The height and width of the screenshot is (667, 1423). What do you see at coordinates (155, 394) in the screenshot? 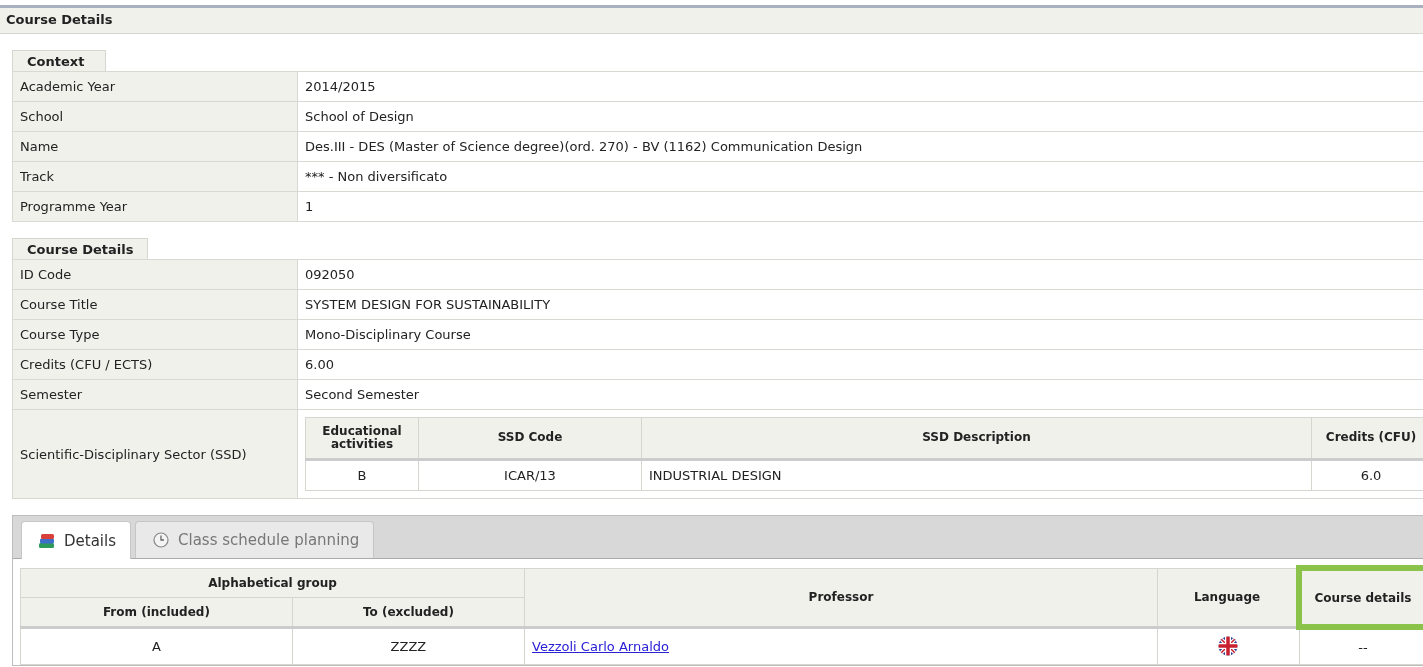
I see `field-label: Semester` at bounding box center [155, 394].